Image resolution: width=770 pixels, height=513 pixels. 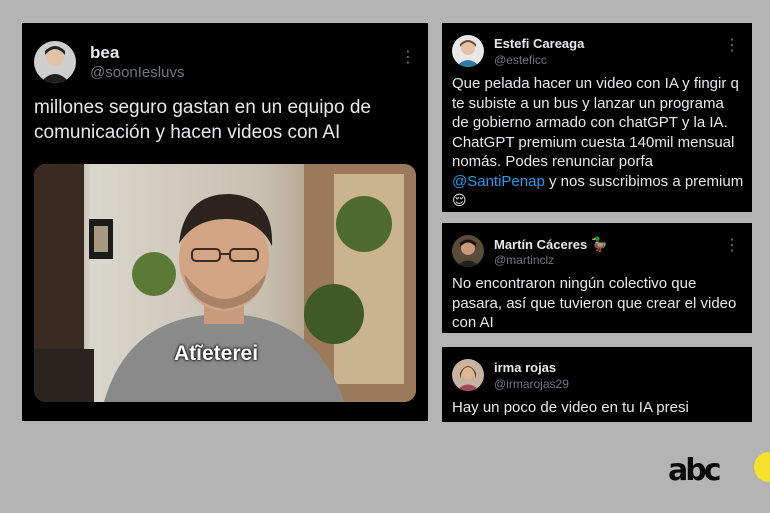 What do you see at coordinates (520, 60) in the screenshot?
I see `author-handle: @esteficc` at bounding box center [520, 60].